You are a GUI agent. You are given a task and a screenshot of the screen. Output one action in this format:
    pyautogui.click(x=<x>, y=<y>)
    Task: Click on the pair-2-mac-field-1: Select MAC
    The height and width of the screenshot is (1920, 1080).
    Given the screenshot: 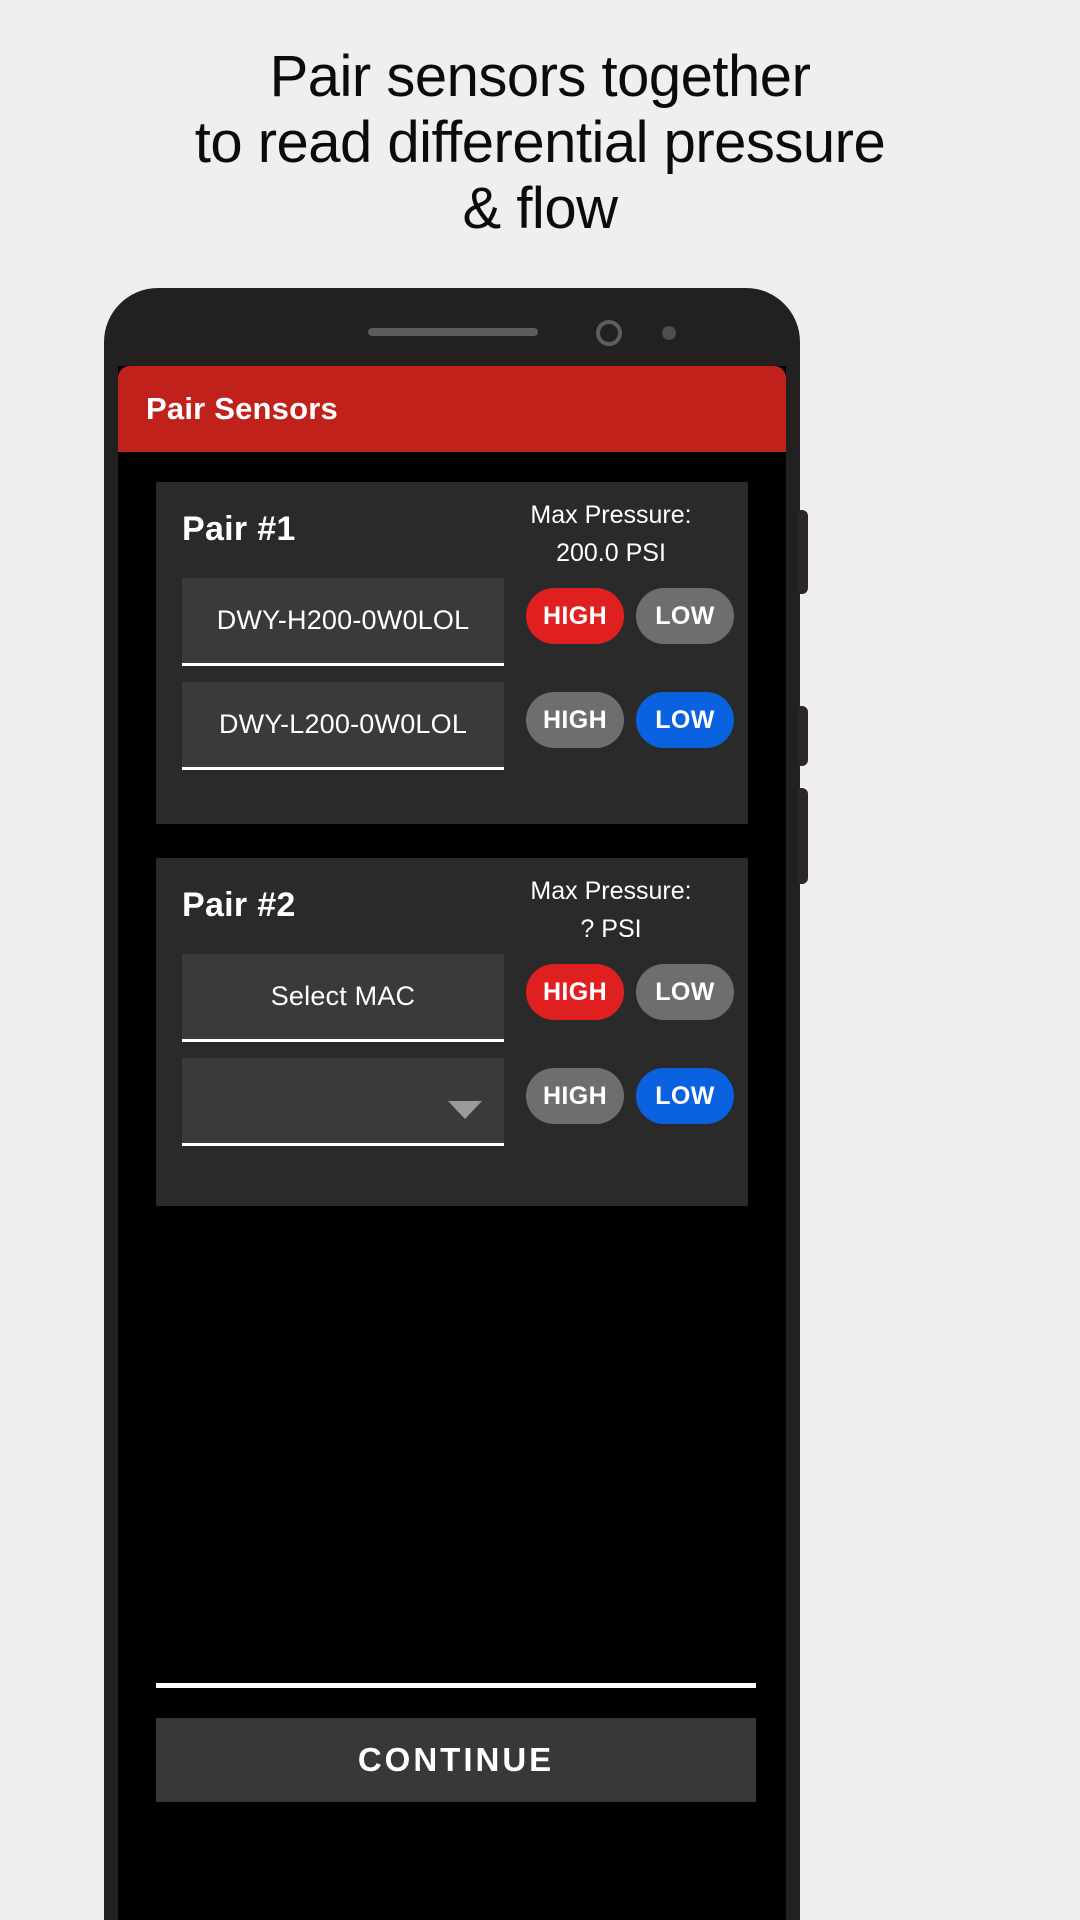 What is the action you would take?
    pyautogui.click(x=343, y=998)
    